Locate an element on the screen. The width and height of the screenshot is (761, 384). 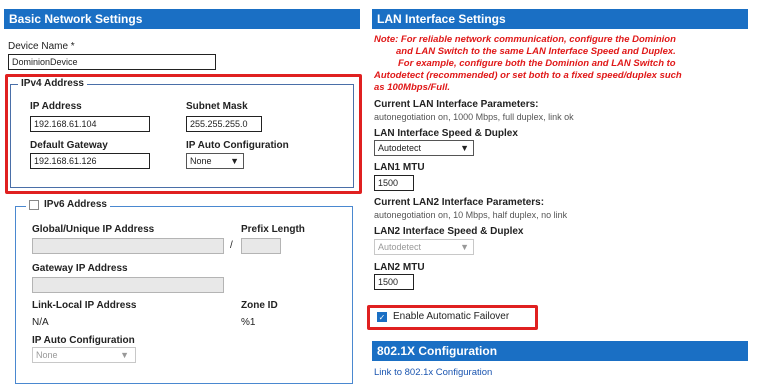
ipv4-legend: IPv4 Address is located at coordinates (52, 83).